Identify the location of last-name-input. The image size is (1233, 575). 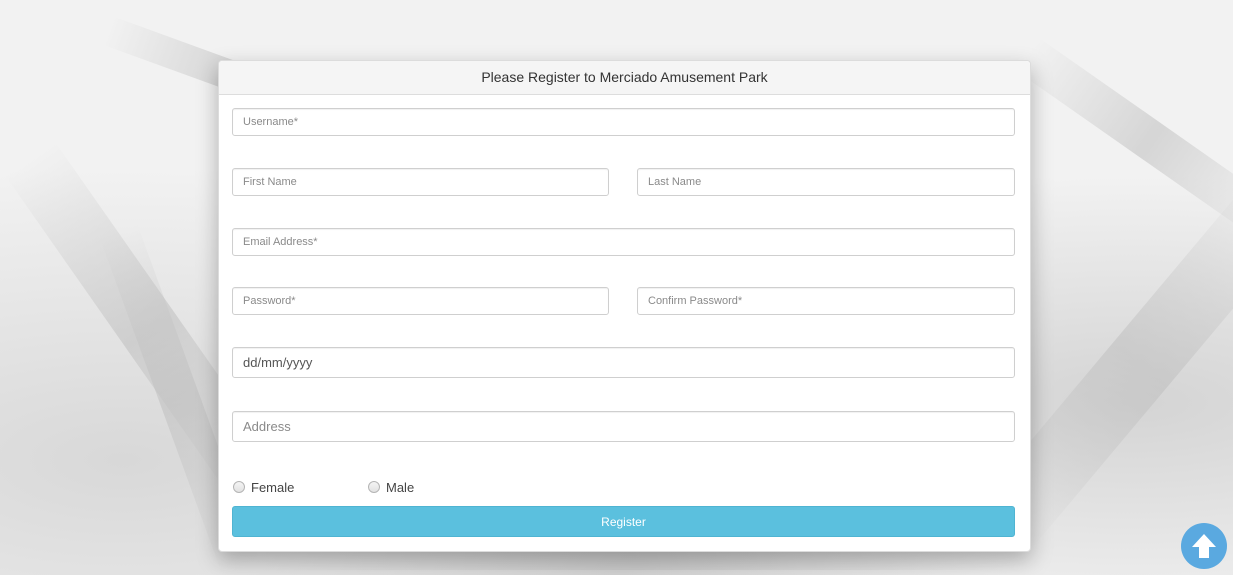
(826, 182).